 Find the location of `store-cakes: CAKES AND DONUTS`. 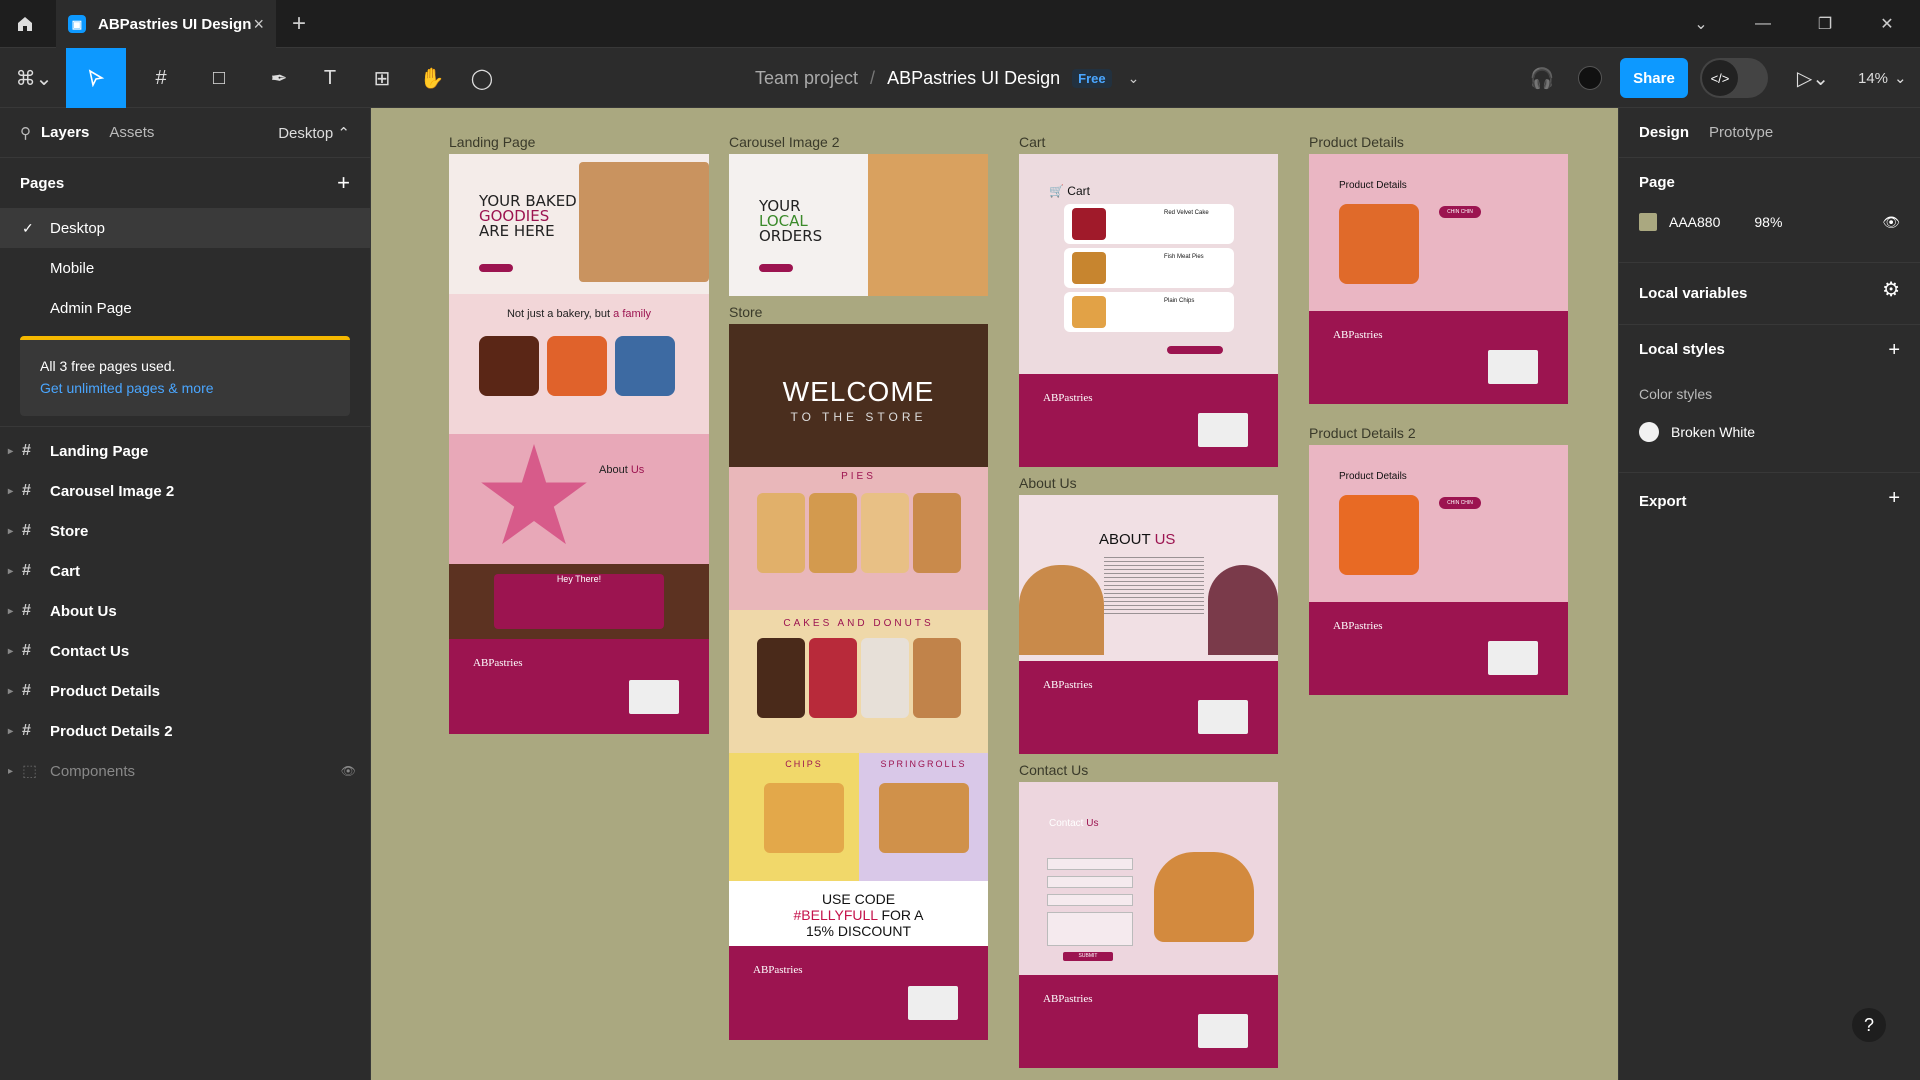

store-cakes: CAKES AND DONUTS is located at coordinates (858, 681).